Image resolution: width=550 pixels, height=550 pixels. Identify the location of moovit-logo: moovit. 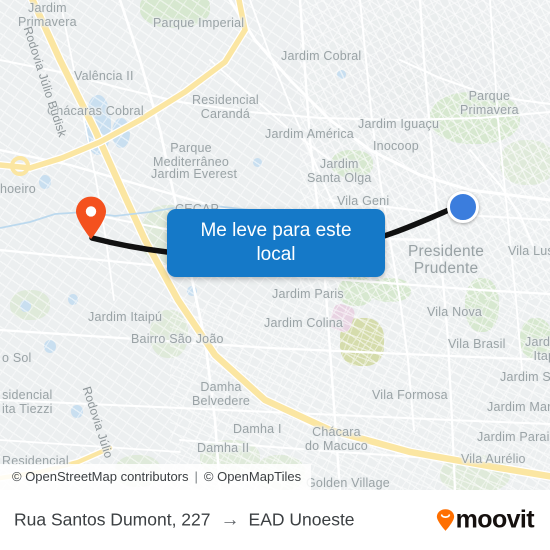
(485, 520).